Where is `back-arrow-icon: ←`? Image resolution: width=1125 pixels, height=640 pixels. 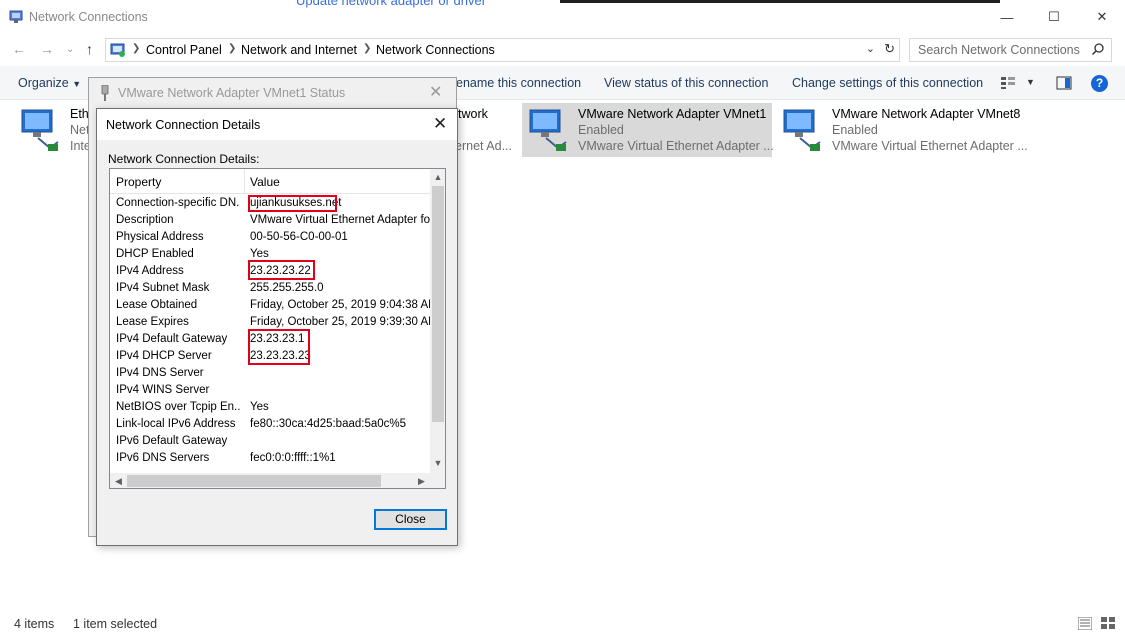
back-arrow-icon: ← is located at coordinates (19, 49).